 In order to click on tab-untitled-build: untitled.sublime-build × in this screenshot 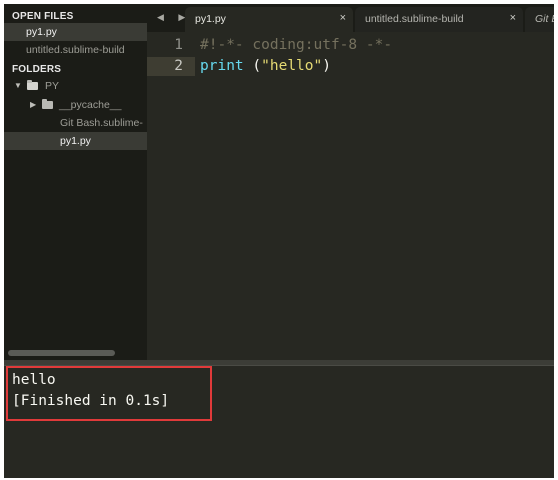, I will do `click(439, 19)`.